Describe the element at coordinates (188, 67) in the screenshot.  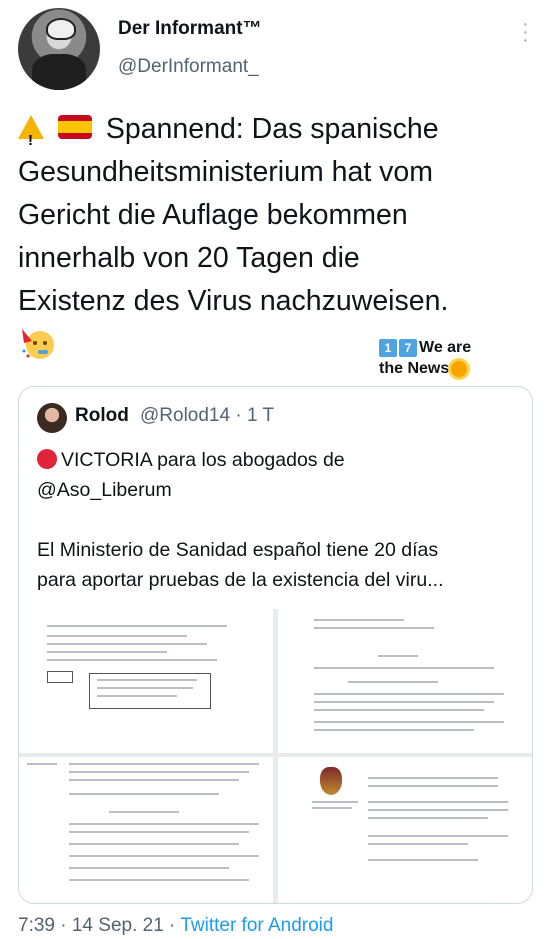
I see `author-handle: @DerInformant_` at that location.